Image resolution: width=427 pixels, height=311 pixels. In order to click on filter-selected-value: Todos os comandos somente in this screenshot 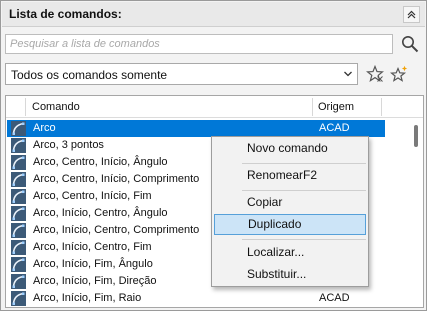, I will do `click(89, 75)`.